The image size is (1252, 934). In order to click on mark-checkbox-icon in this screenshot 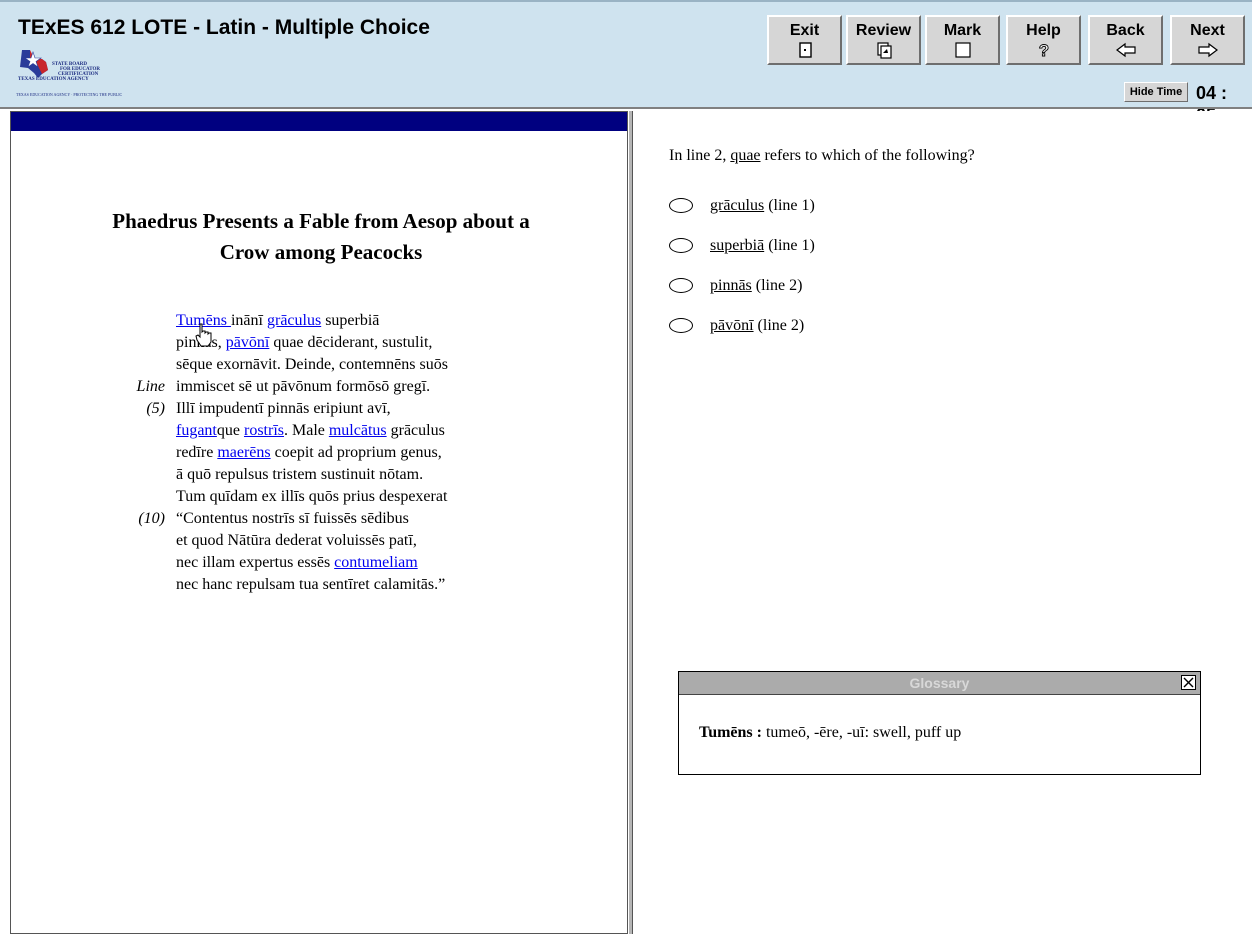, I will do `click(962, 50)`.